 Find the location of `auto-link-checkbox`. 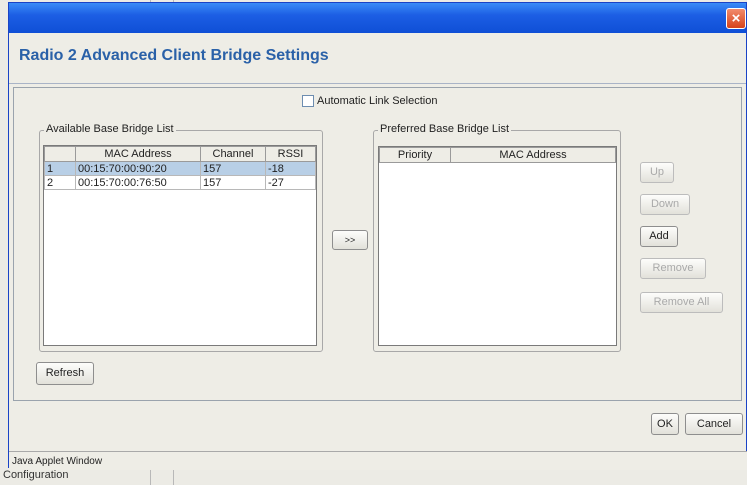

auto-link-checkbox is located at coordinates (308, 101).